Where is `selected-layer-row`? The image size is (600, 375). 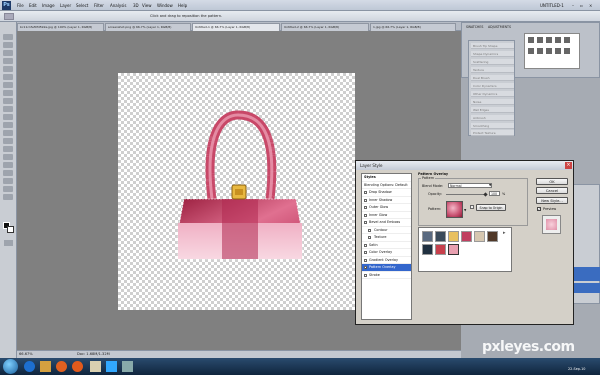 selected-layer-row is located at coordinates (585, 274).